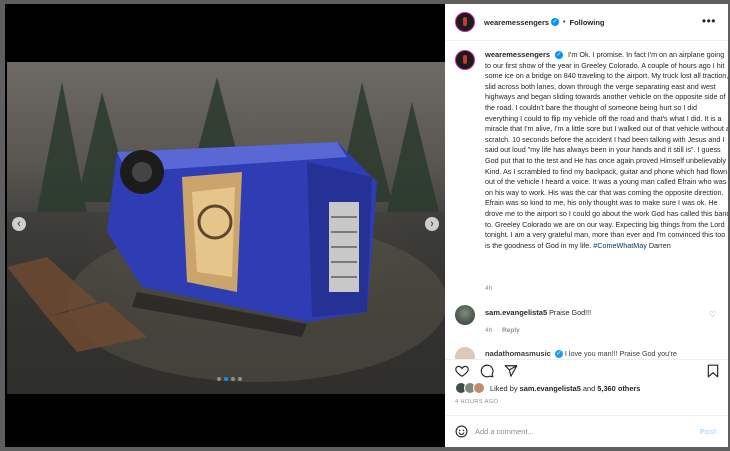 This screenshot has height=451, width=730. What do you see at coordinates (229, 379) in the screenshot?
I see `carousel-dots` at bounding box center [229, 379].